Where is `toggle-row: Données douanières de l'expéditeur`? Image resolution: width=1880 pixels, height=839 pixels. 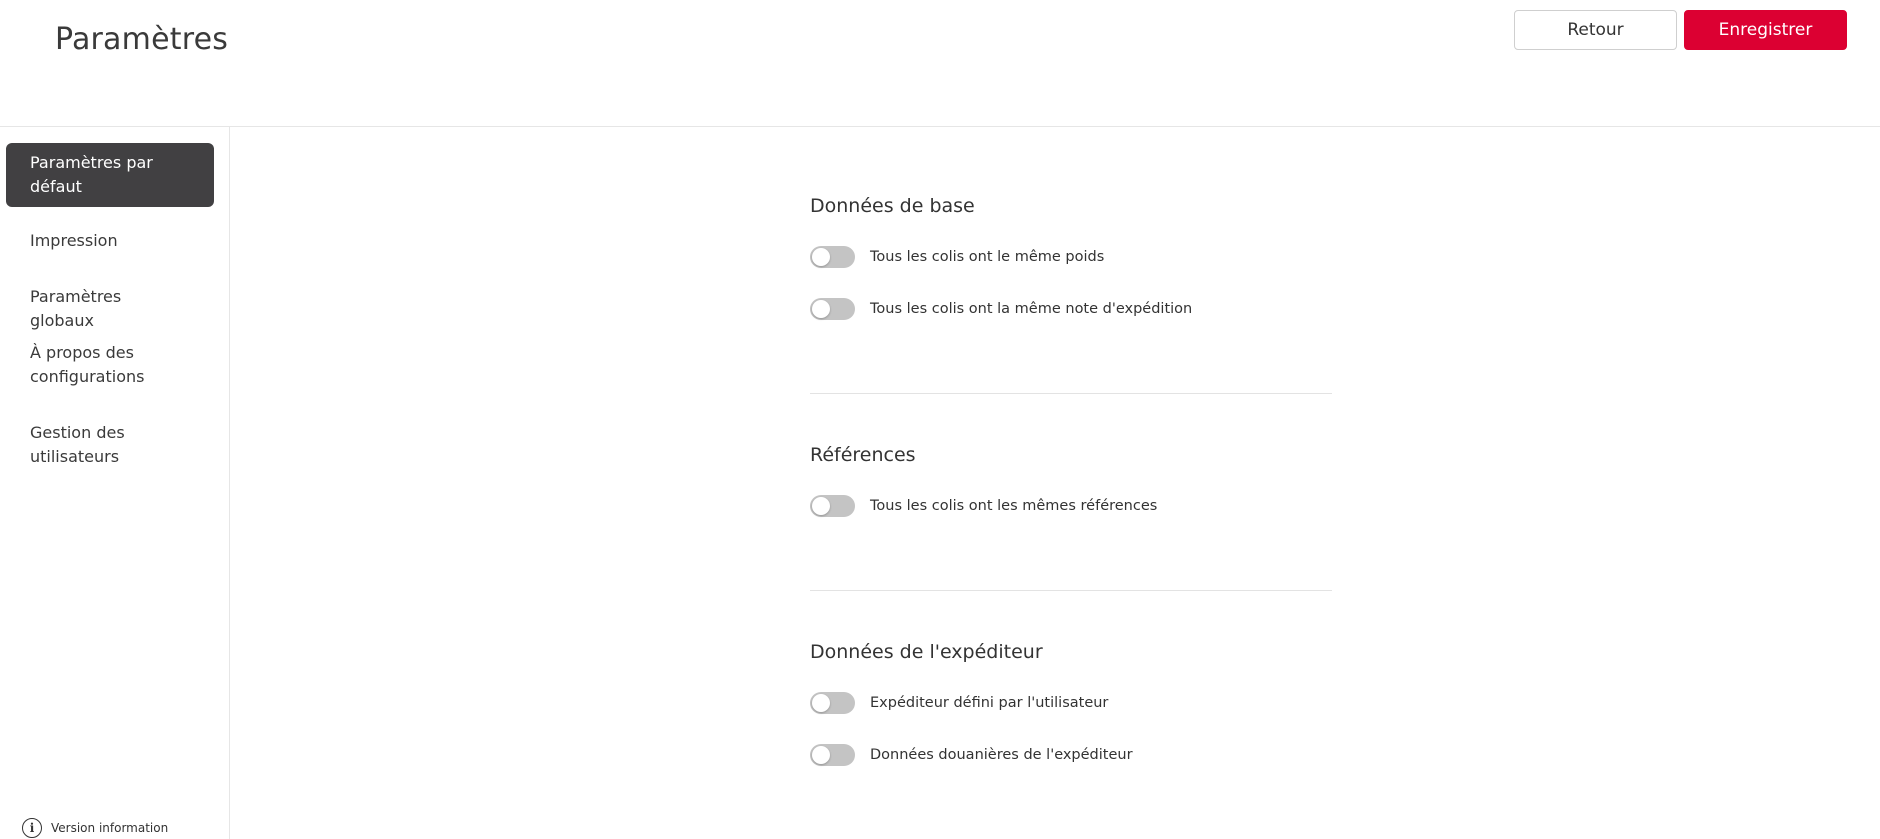
toggle-row: Données douanières de l'expéditeur is located at coordinates (971, 755).